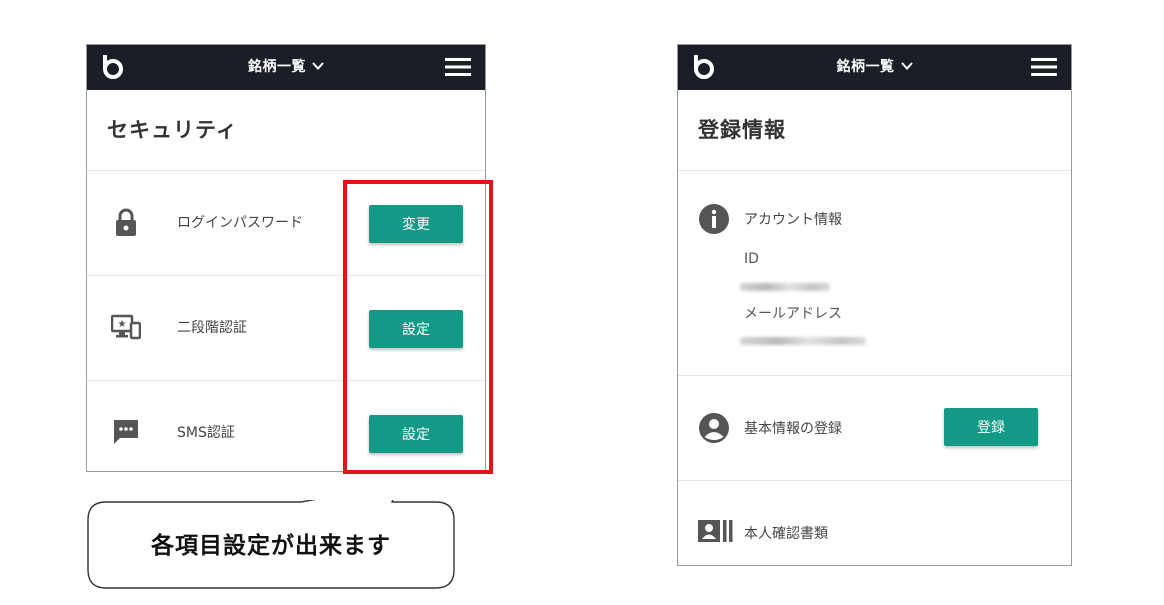  Describe the element at coordinates (126, 432) in the screenshot. I see `chat-message-icon` at that location.